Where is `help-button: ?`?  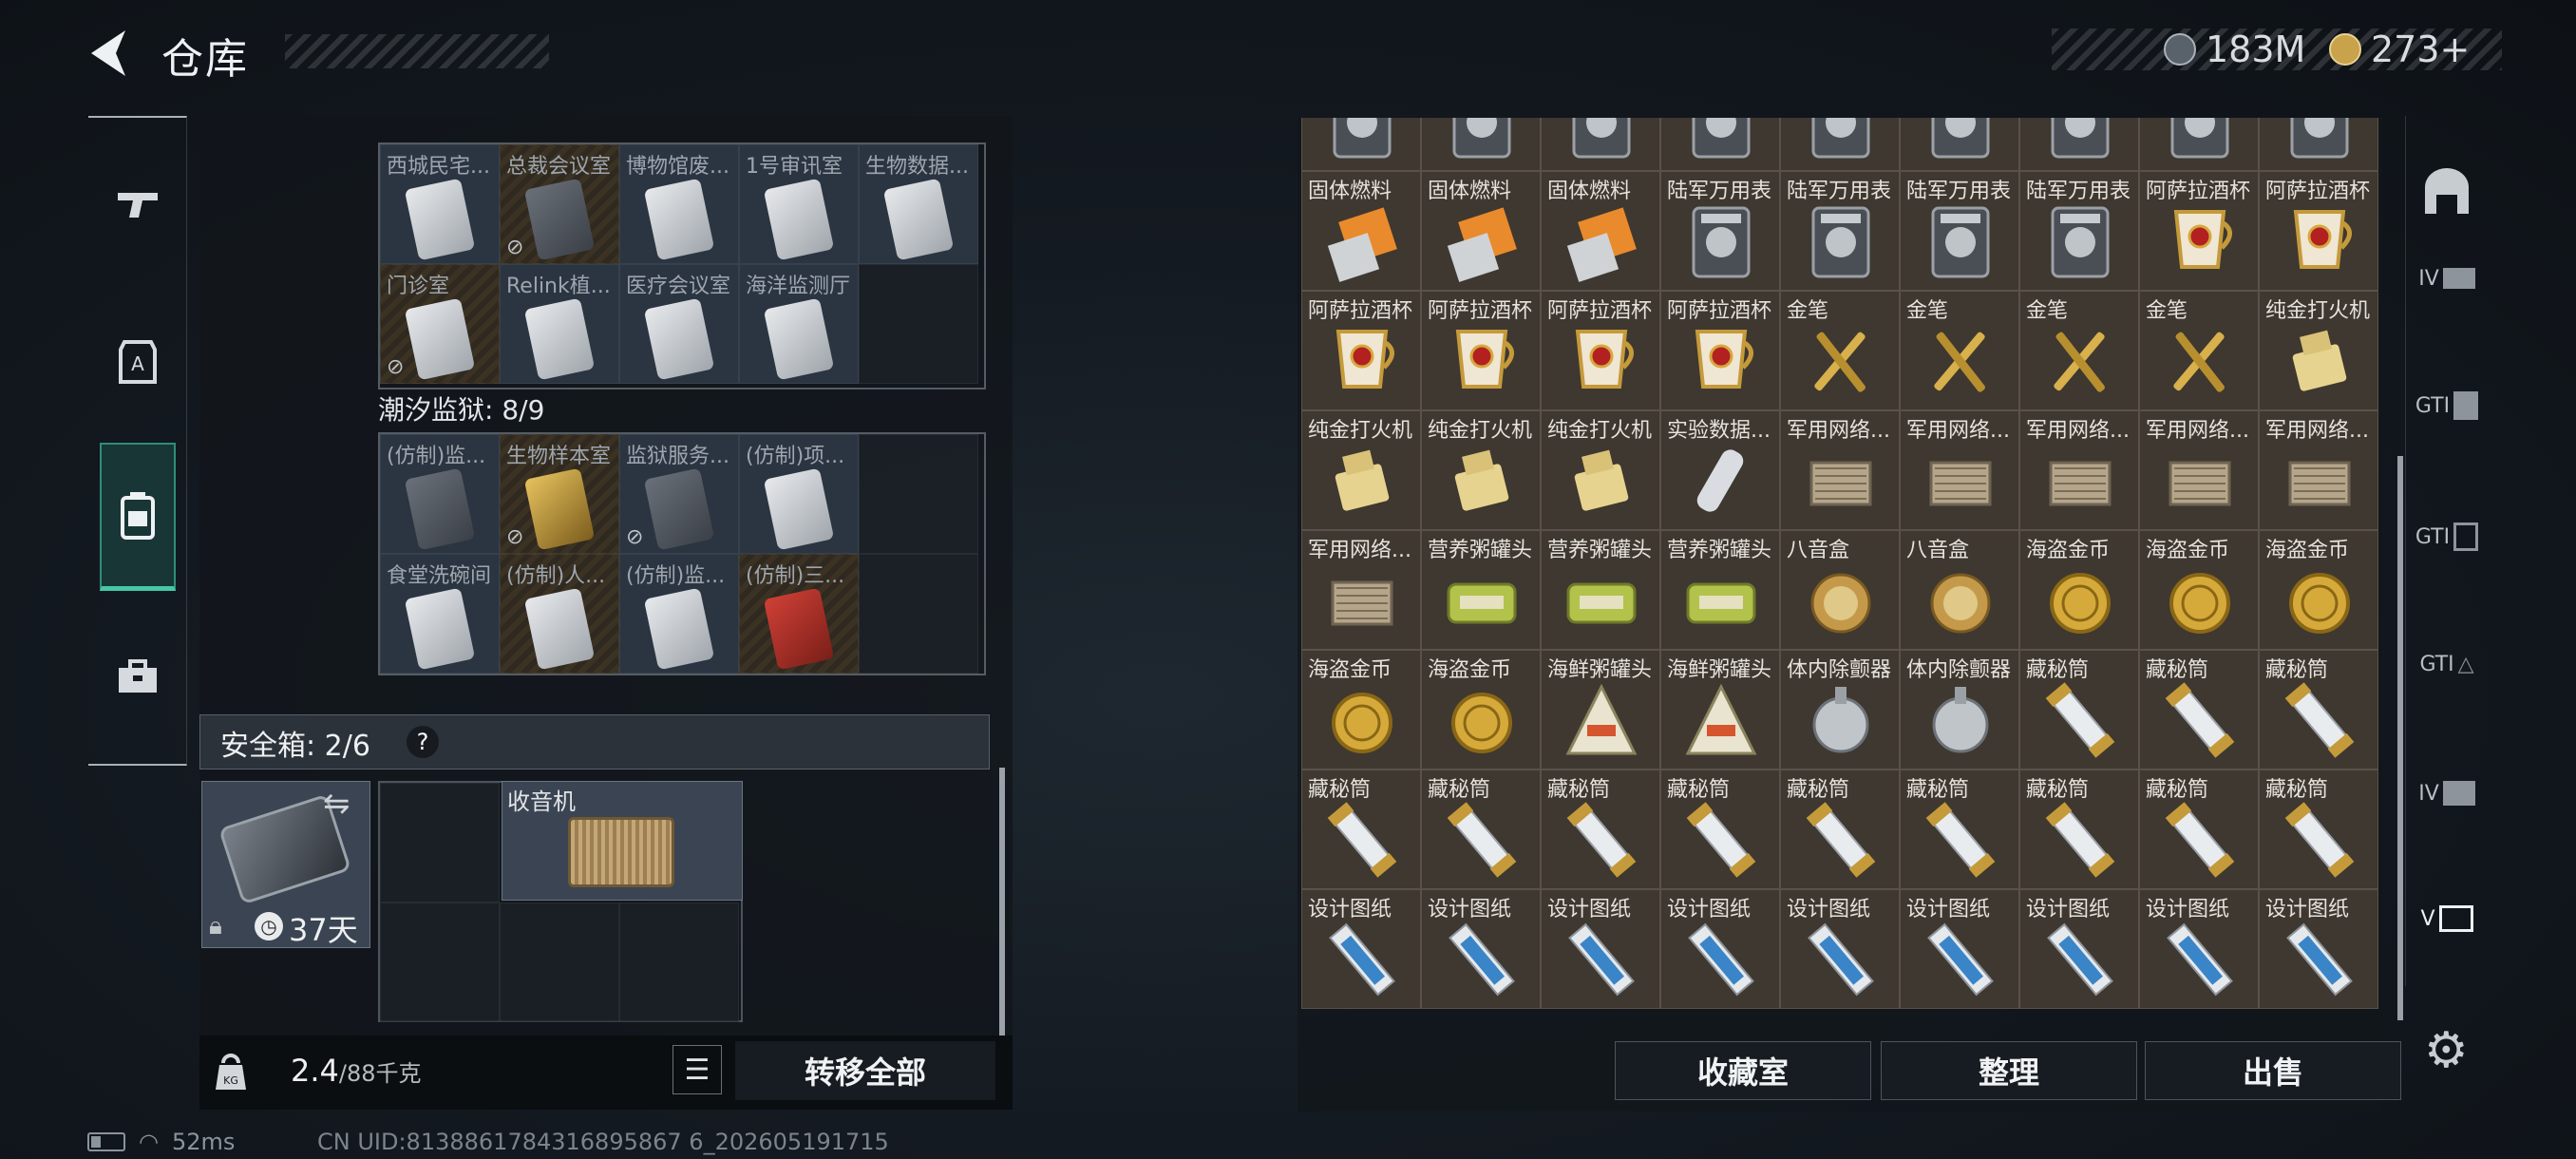
help-button: ? is located at coordinates (423, 742).